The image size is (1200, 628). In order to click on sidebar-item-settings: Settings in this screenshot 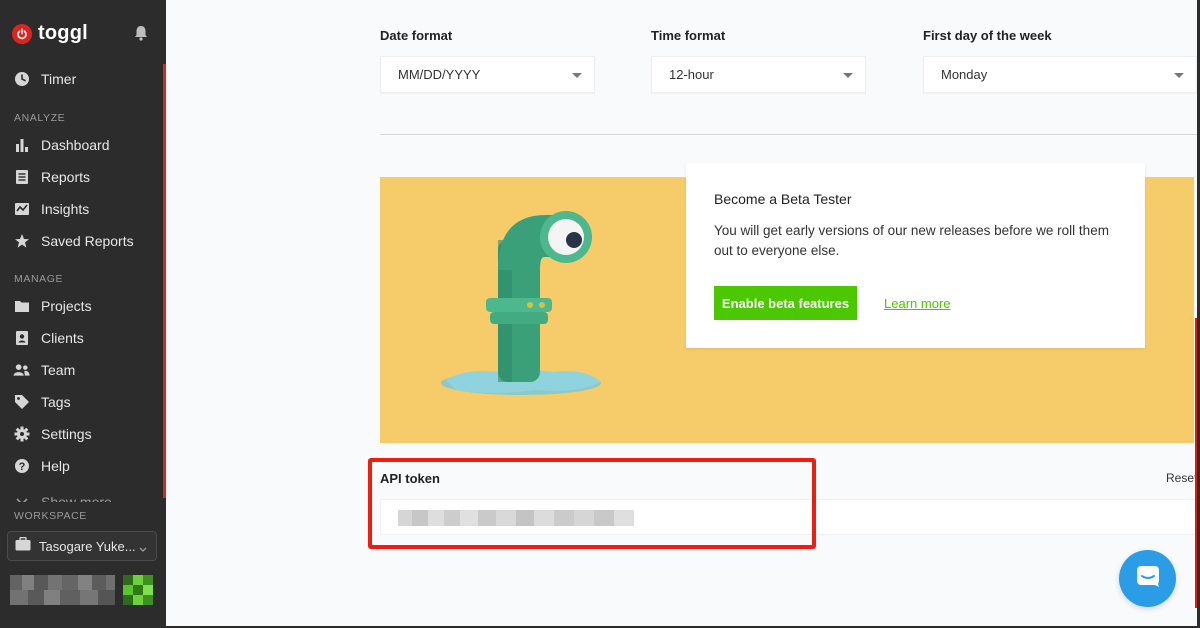, I will do `click(81, 434)`.